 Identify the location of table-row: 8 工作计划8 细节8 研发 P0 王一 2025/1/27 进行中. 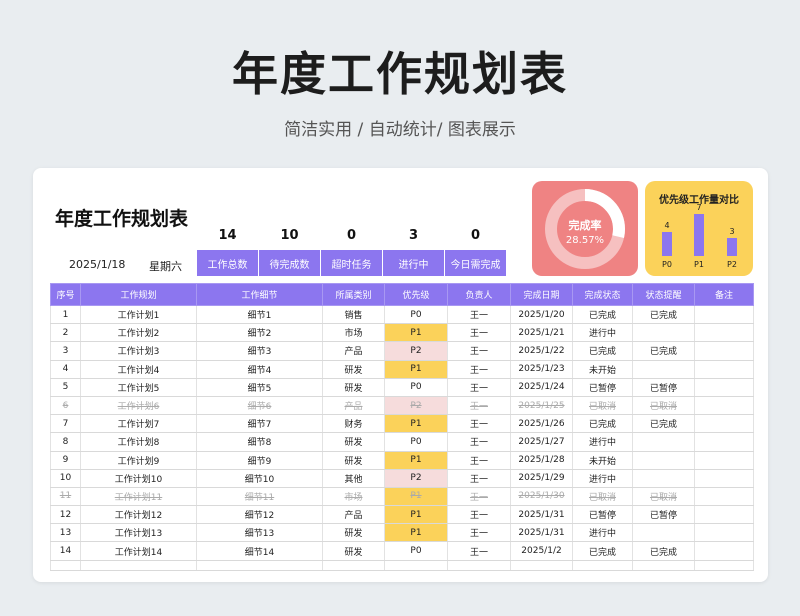
(402, 442).